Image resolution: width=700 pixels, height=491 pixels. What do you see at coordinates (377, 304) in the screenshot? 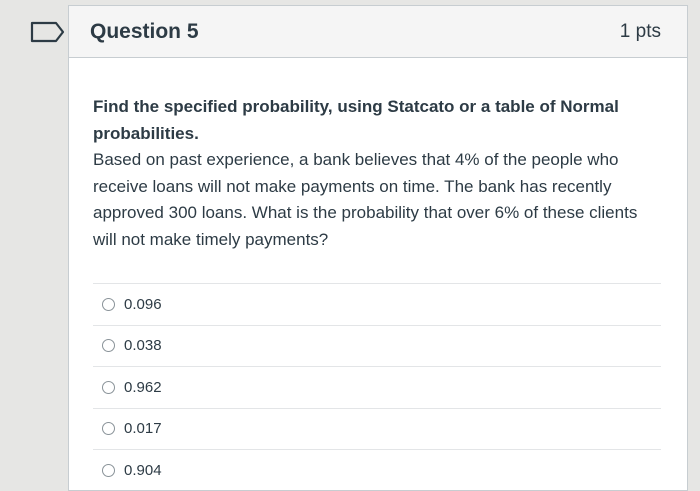
I see `answer-option: 0.096` at bounding box center [377, 304].